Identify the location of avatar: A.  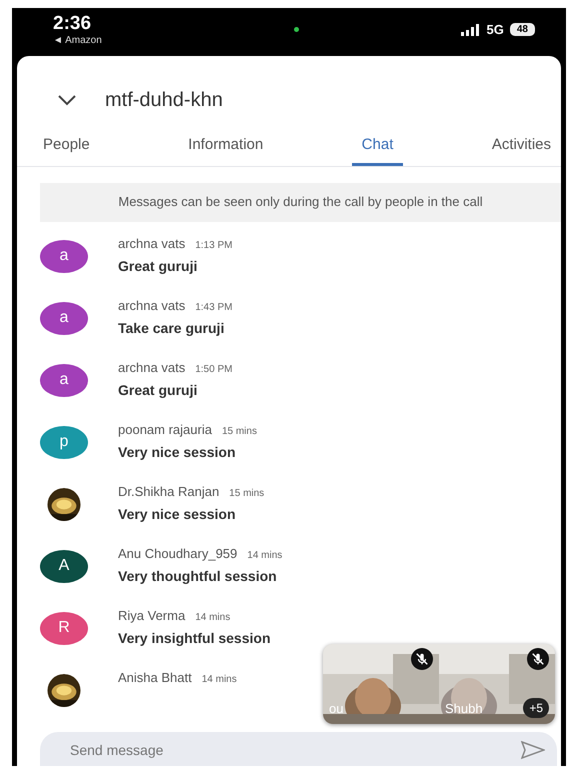
(64, 566).